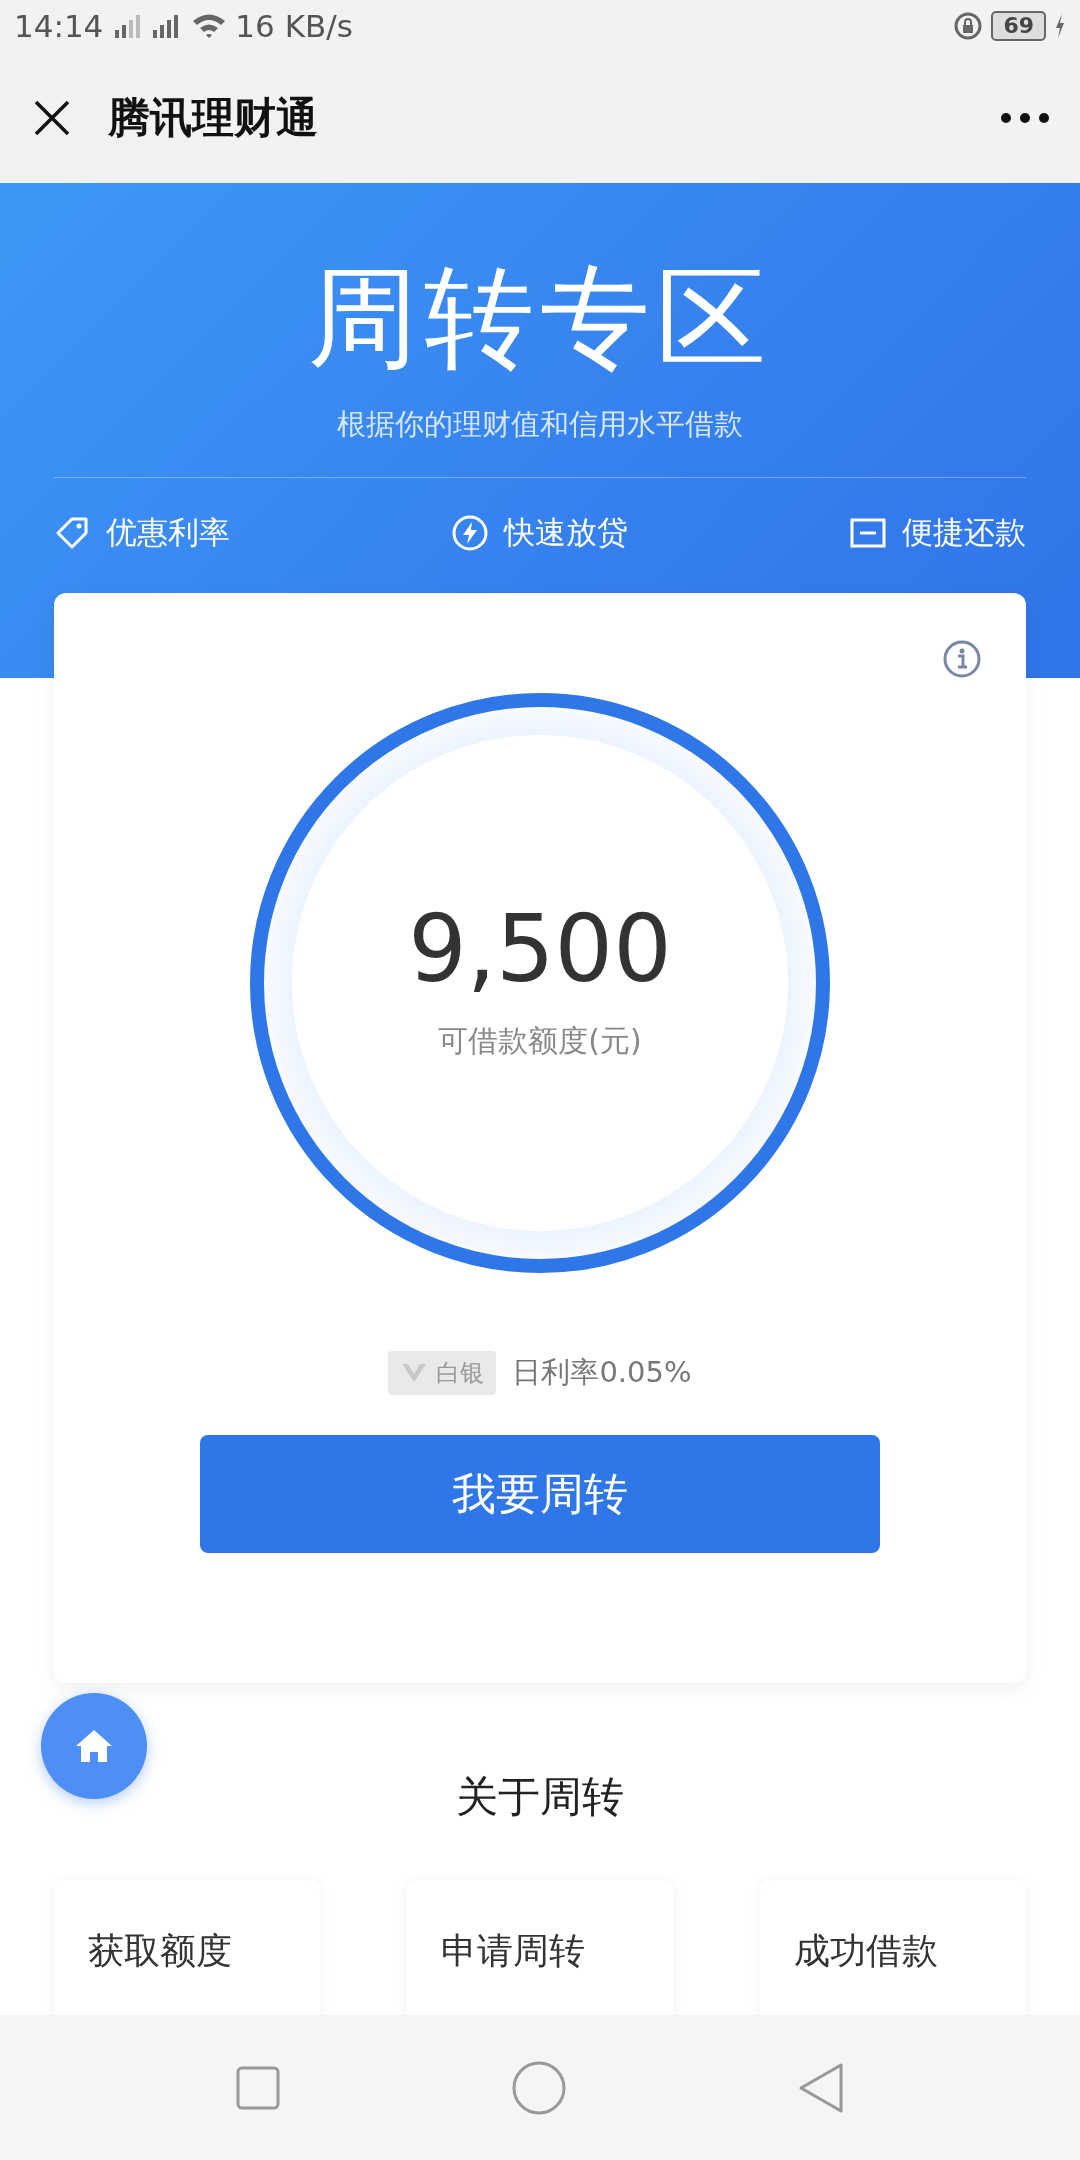 The width and height of the screenshot is (1080, 2160). I want to click on network-speed: 16 KB/s, so click(294, 26).